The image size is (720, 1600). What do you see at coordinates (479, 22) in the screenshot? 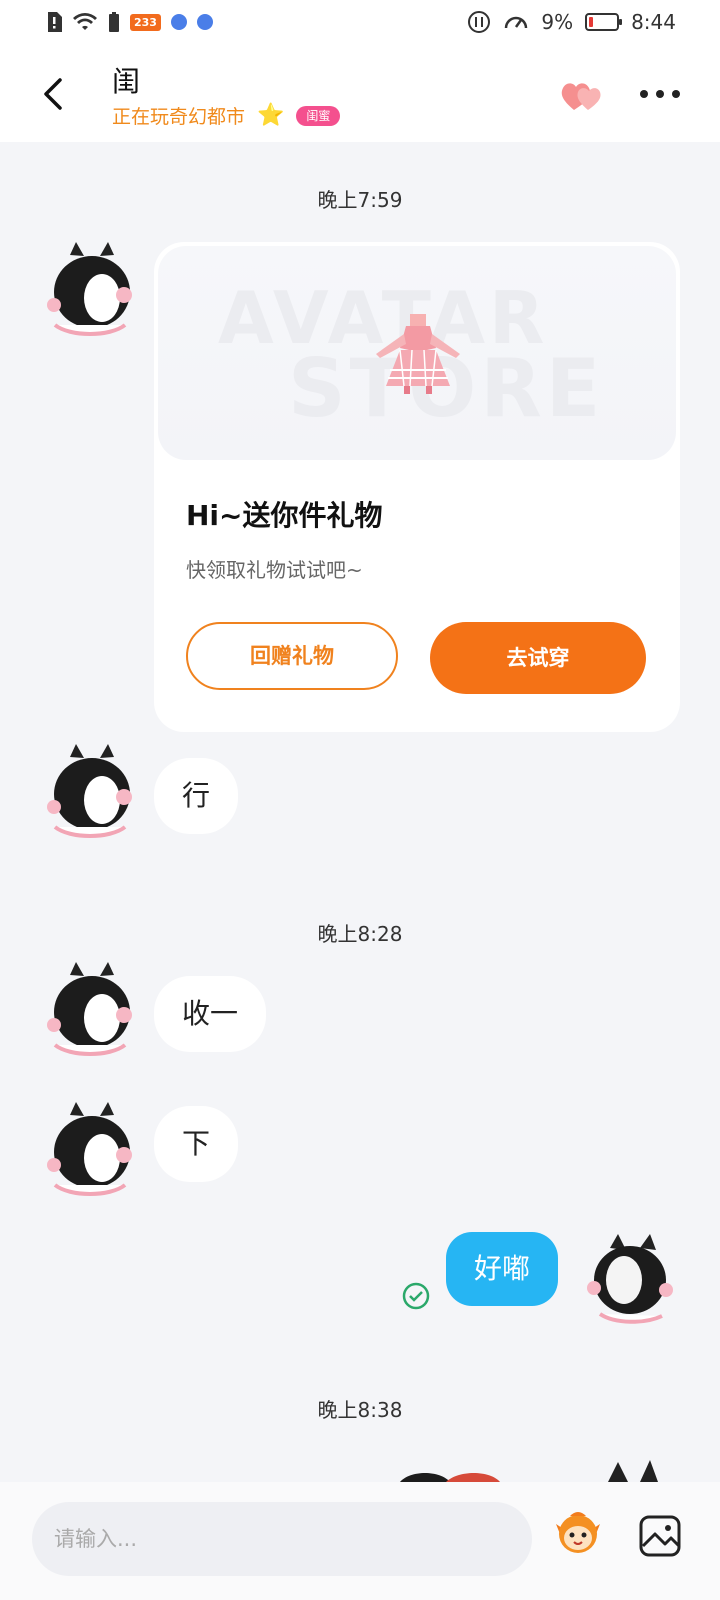
I see `data-icon` at bounding box center [479, 22].